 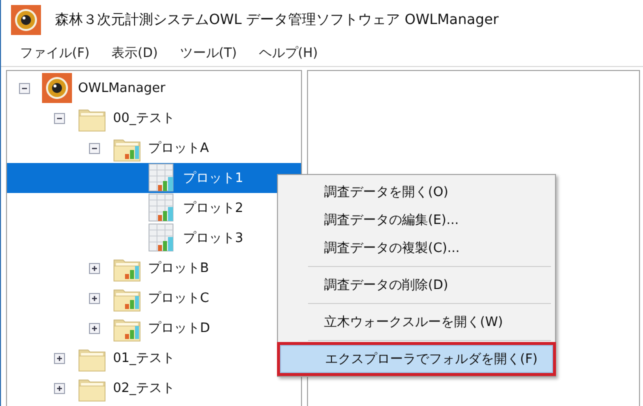 I want to click on tree-item: プロット1, so click(x=154, y=178).